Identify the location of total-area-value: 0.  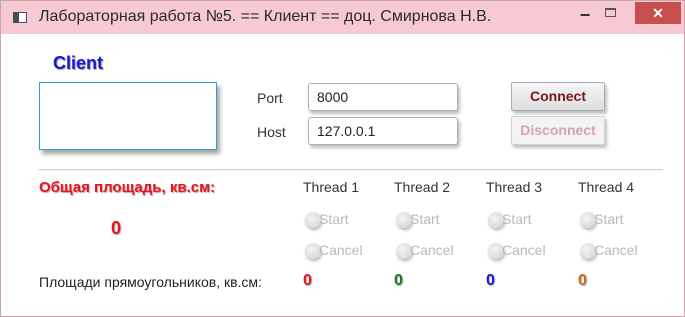
(116, 228).